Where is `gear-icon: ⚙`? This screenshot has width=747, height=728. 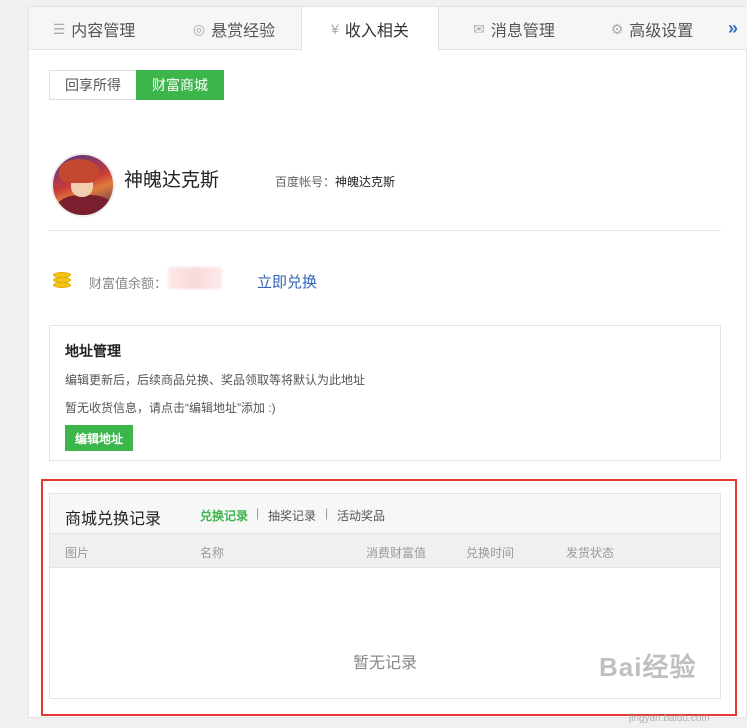
gear-icon: ⚙ is located at coordinates (617, 28).